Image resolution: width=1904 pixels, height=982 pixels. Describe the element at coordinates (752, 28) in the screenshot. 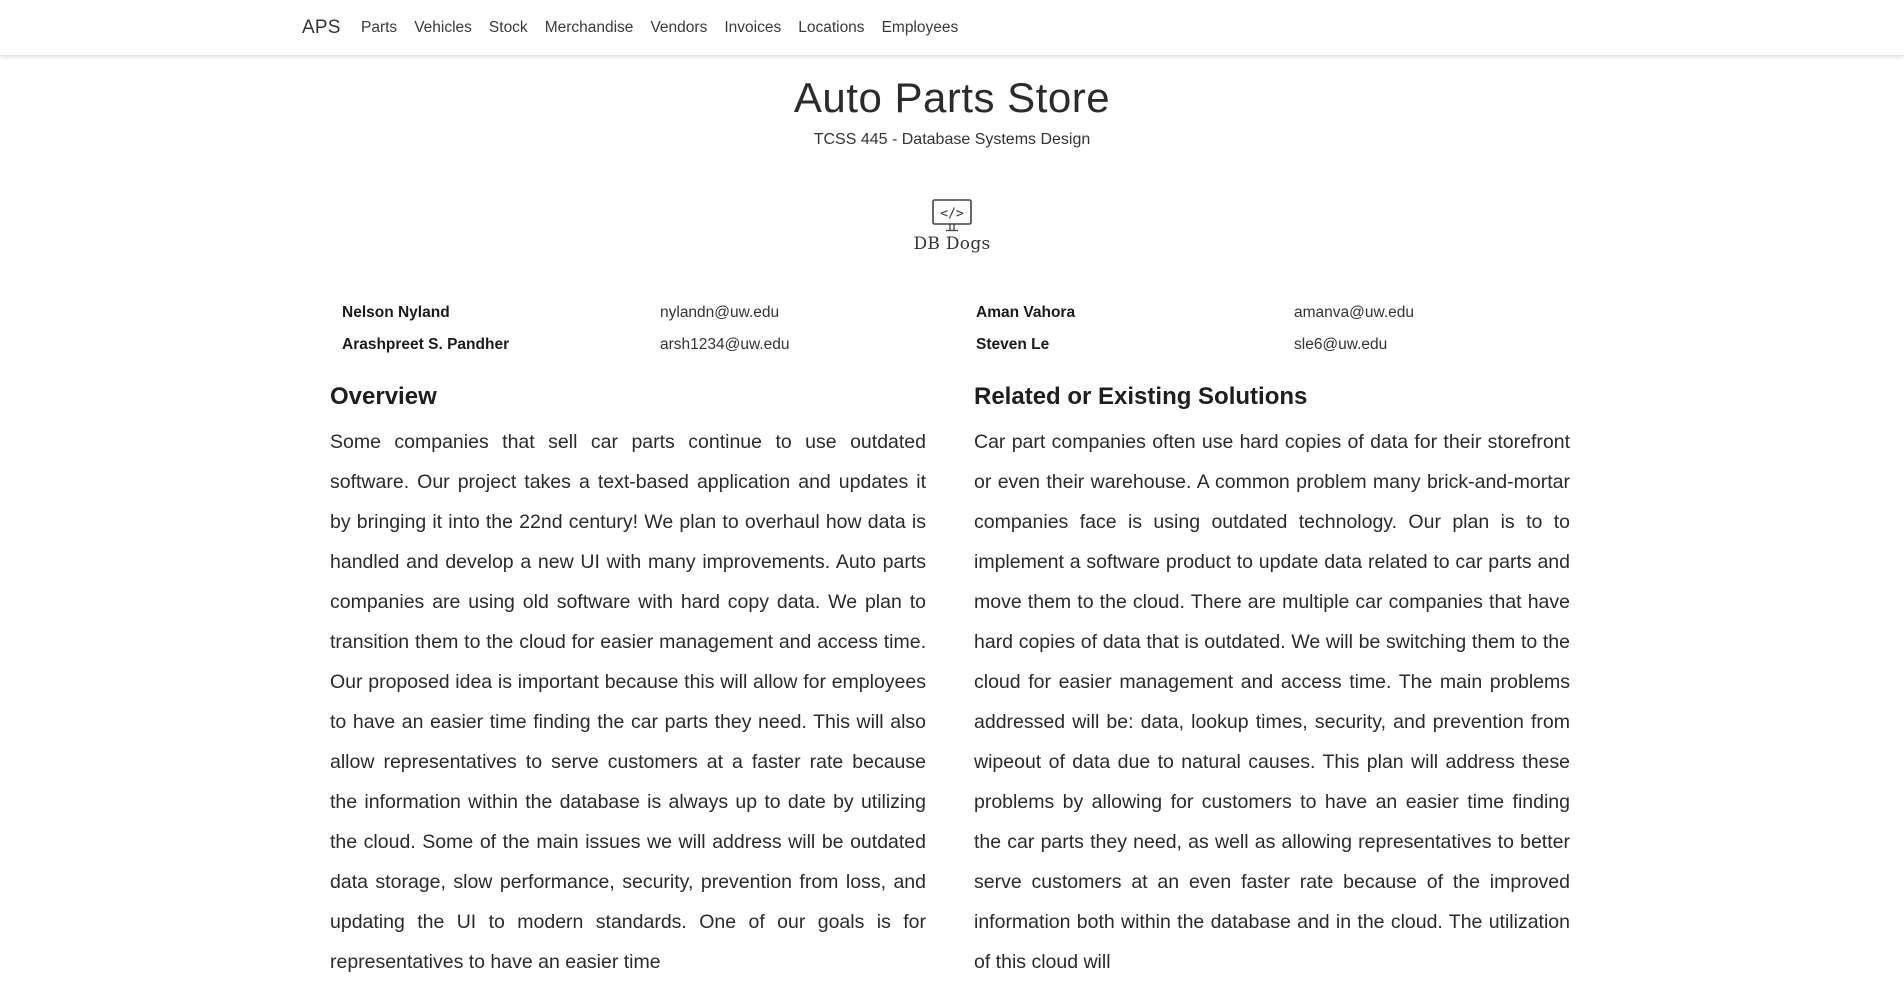

I see `nav-link-invoices: Invoices` at that location.